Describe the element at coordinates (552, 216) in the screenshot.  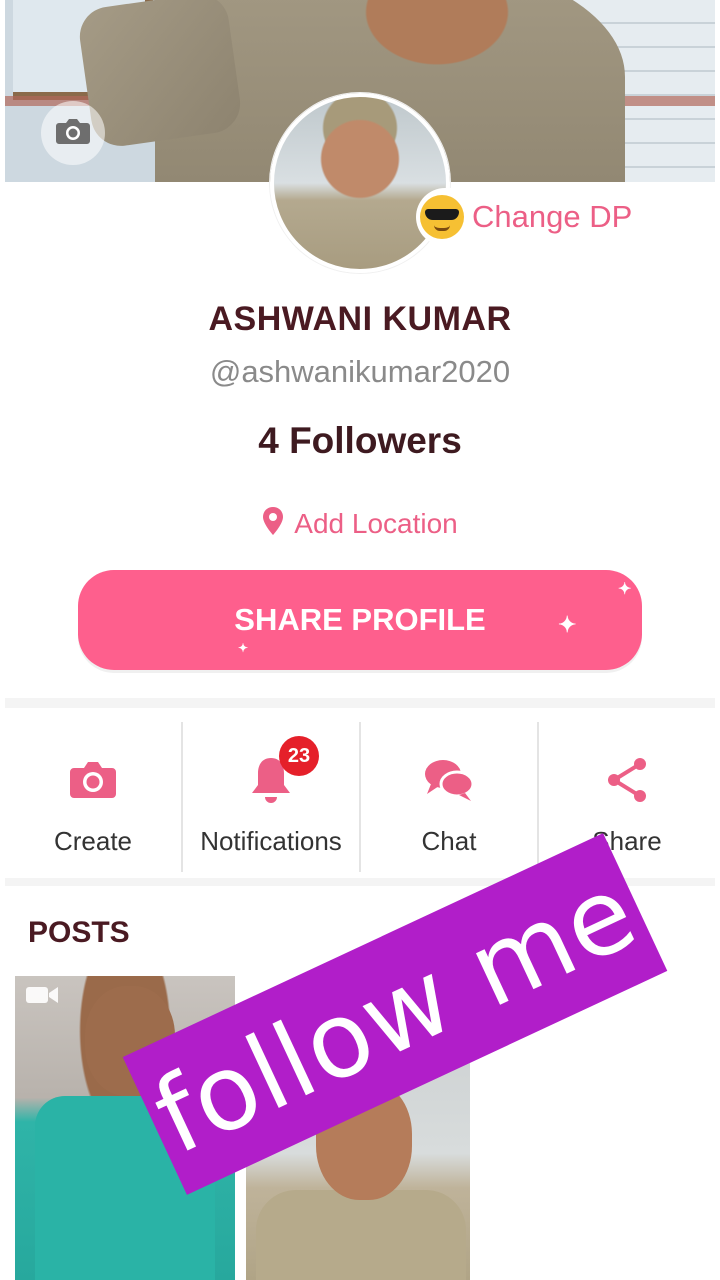
I see `change-dp-label: Change DP` at that location.